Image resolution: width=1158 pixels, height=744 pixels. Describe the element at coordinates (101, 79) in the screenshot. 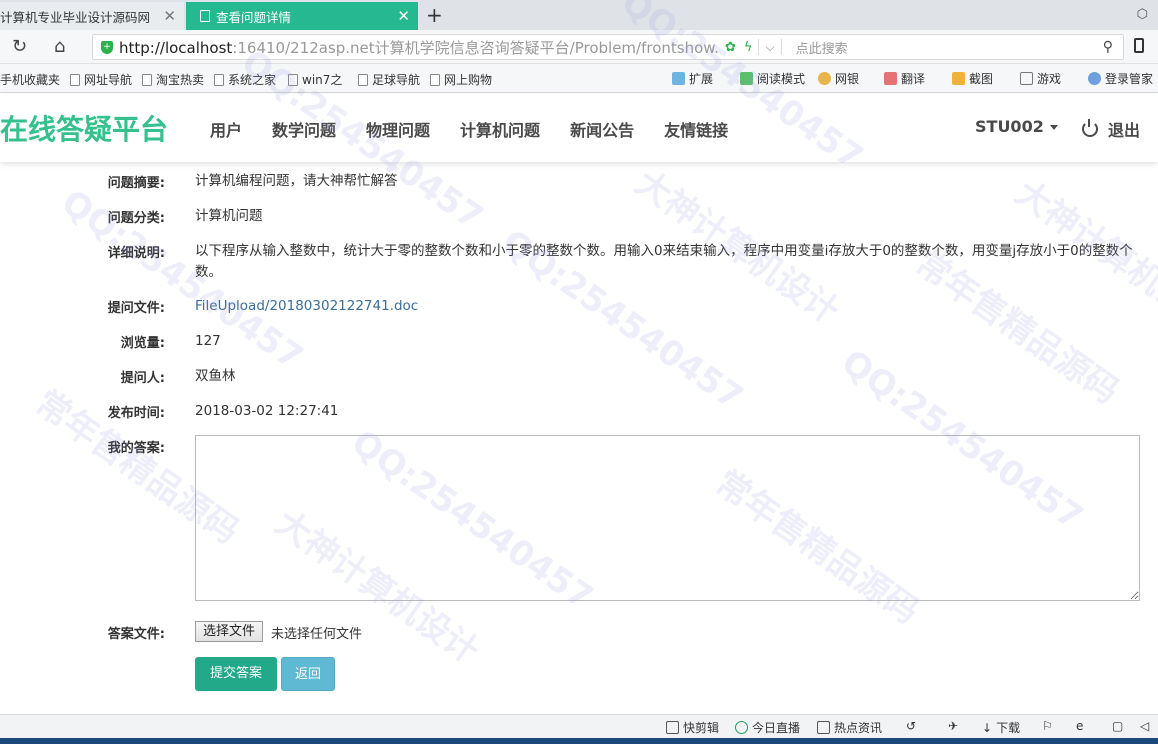

I see `bookmark-url-nav: 网址导航` at that location.